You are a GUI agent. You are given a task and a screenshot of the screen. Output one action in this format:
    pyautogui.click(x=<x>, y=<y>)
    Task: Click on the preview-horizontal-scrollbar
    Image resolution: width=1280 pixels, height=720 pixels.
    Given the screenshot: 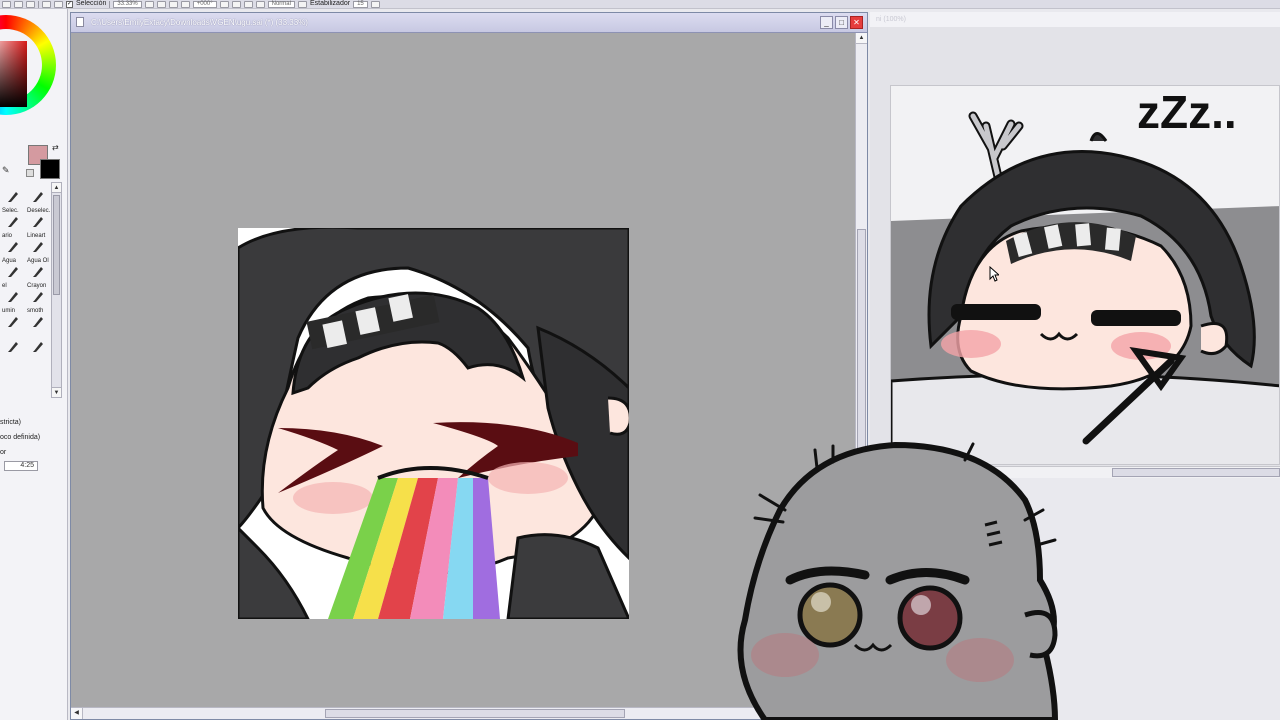 What is the action you would take?
    pyautogui.click(x=1085, y=472)
    